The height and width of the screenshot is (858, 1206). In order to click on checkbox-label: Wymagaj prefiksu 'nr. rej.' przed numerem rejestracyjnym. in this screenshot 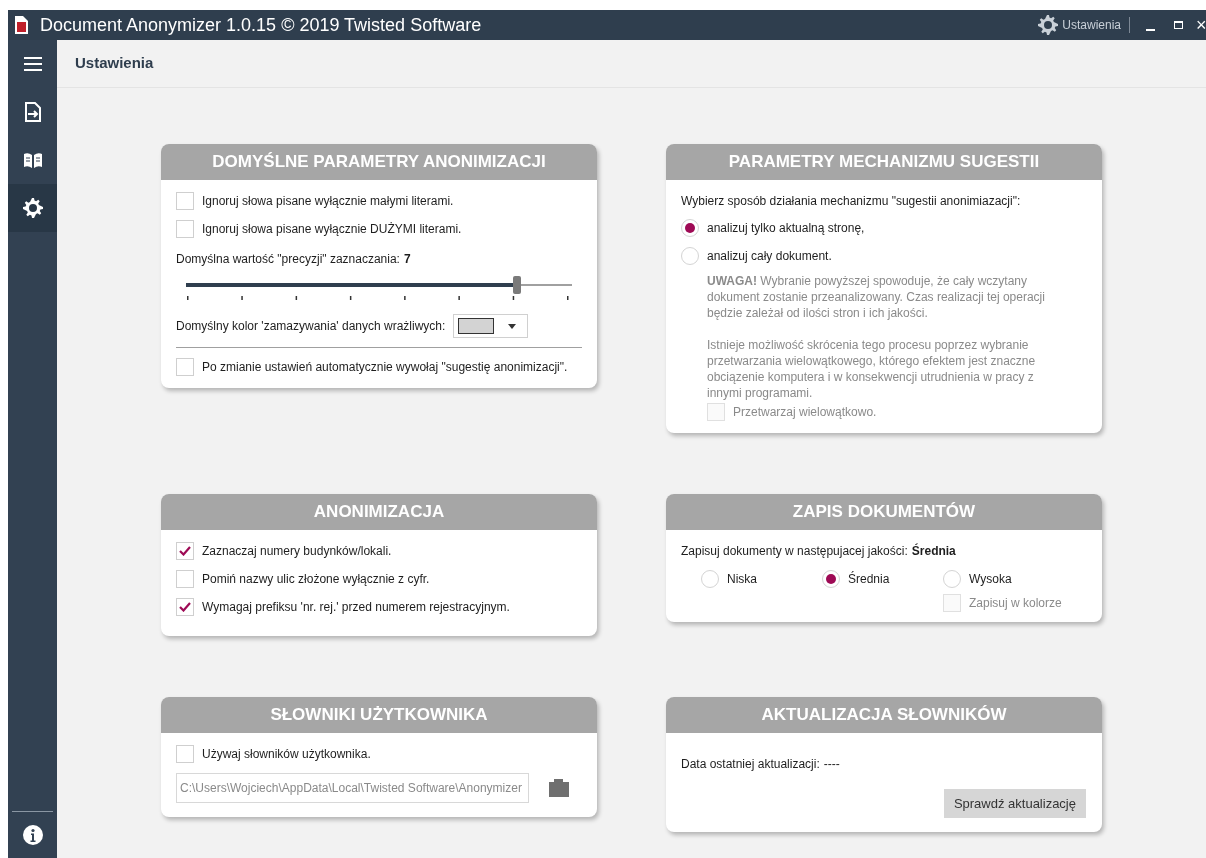, I will do `click(356, 607)`.